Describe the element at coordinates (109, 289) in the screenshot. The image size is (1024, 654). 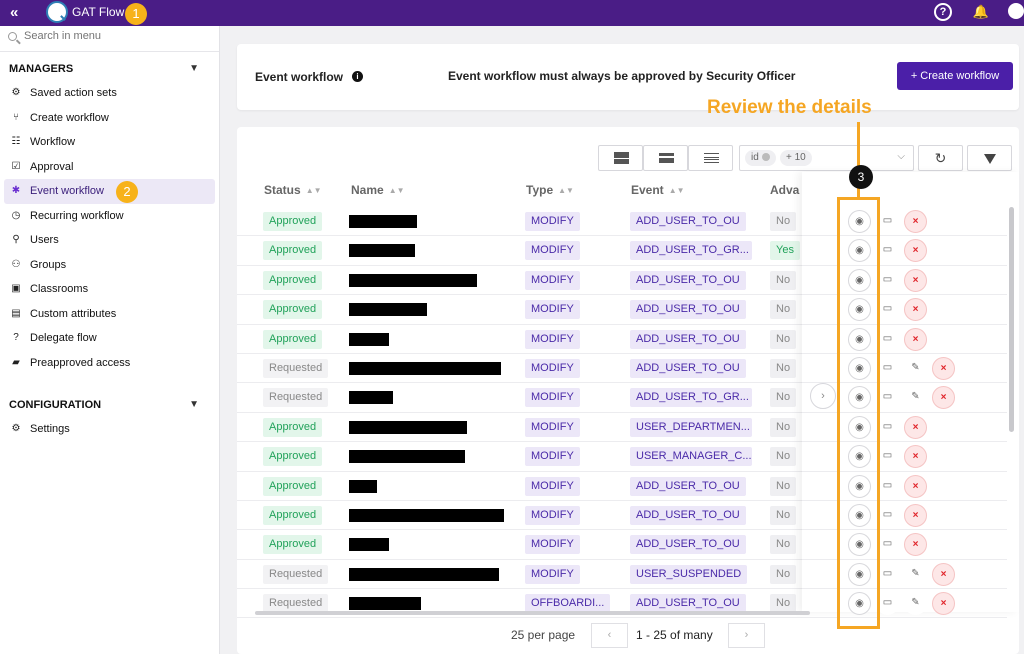
I see `sidebar-item-classrooms: ▣ Classrooms` at that location.